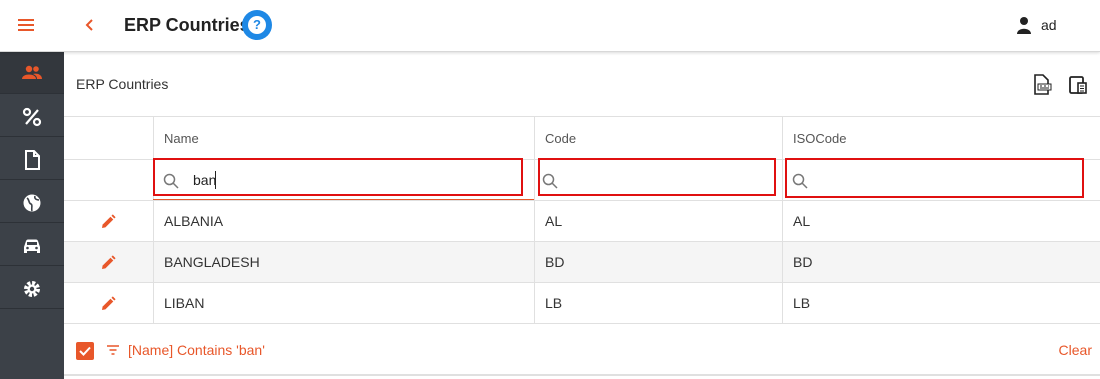 Image resolution: width=1100 pixels, height=379 pixels. Describe the element at coordinates (343, 138) in the screenshot. I see `column-header-name: Name` at that location.